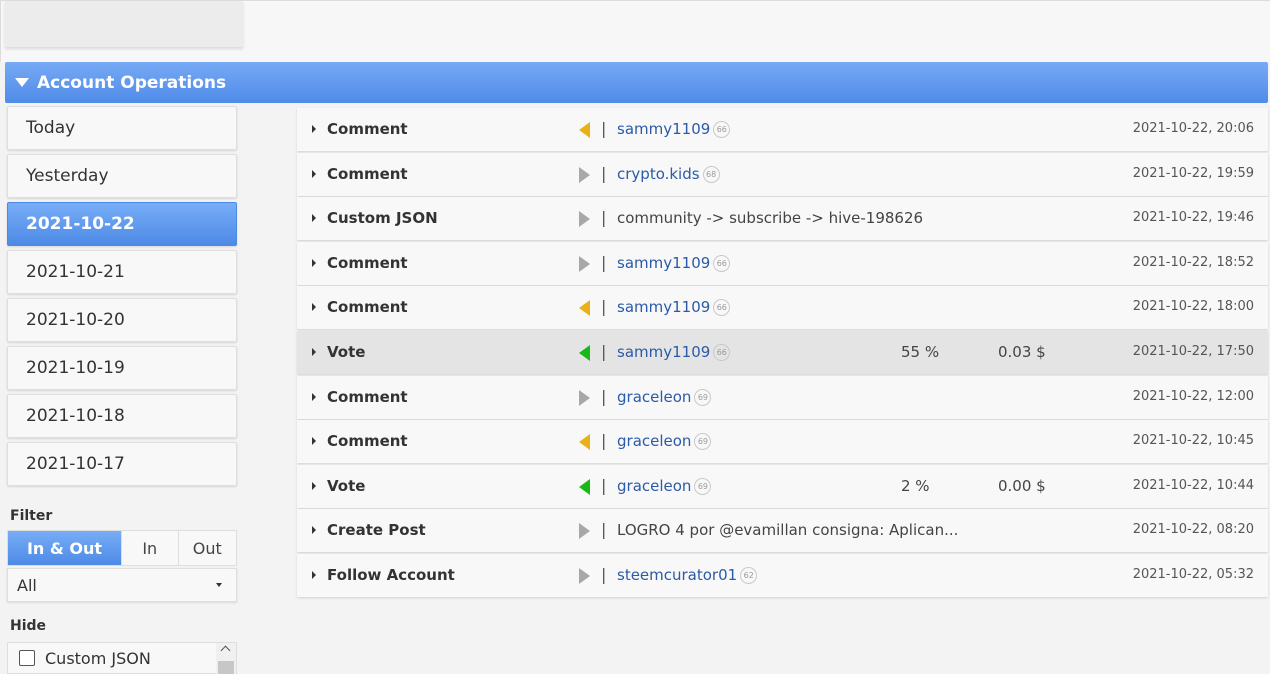 This screenshot has width=1270, height=674. Describe the element at coordinates (122, 464) in the screenshot. I see `date-button: 2021-10-17` at that location.